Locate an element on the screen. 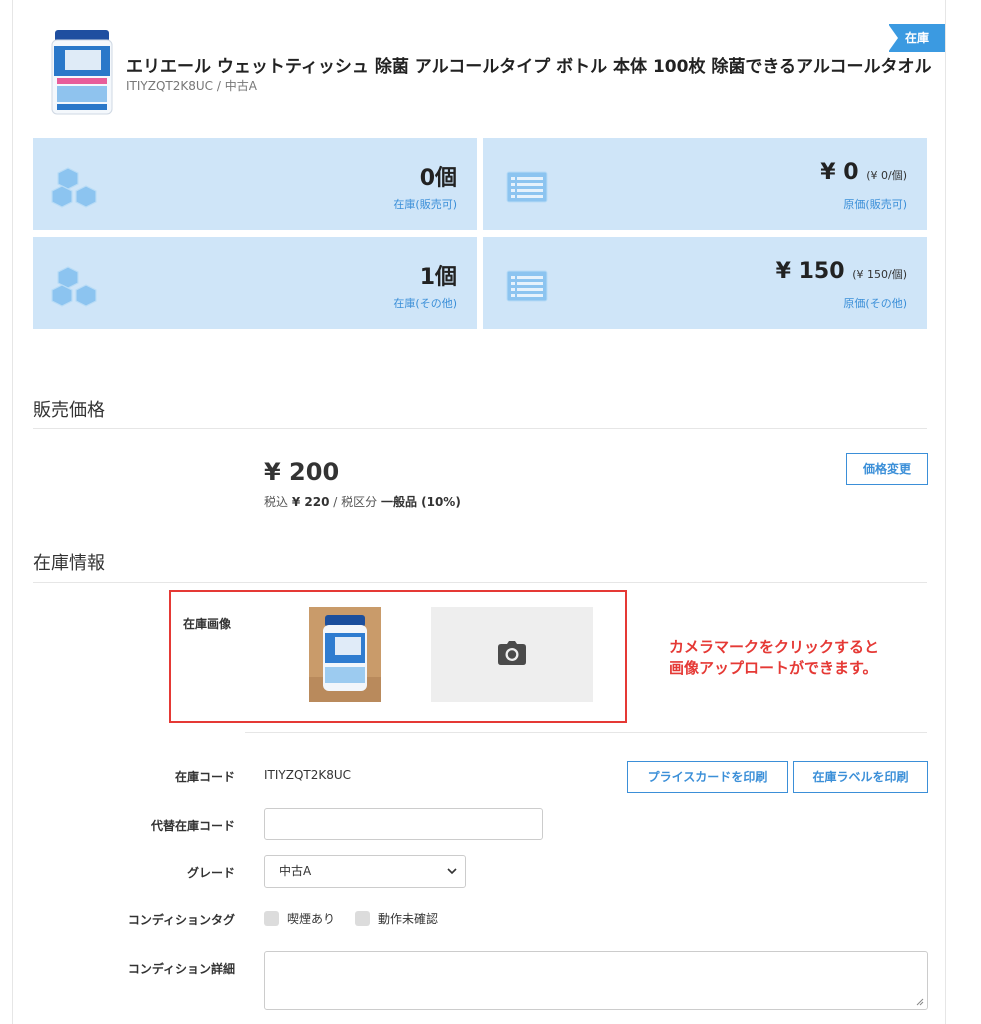 This screenshot has height=1024, width=981. stat-unit-cost: (¥ 0/個) is located at coordinates (886, 175).